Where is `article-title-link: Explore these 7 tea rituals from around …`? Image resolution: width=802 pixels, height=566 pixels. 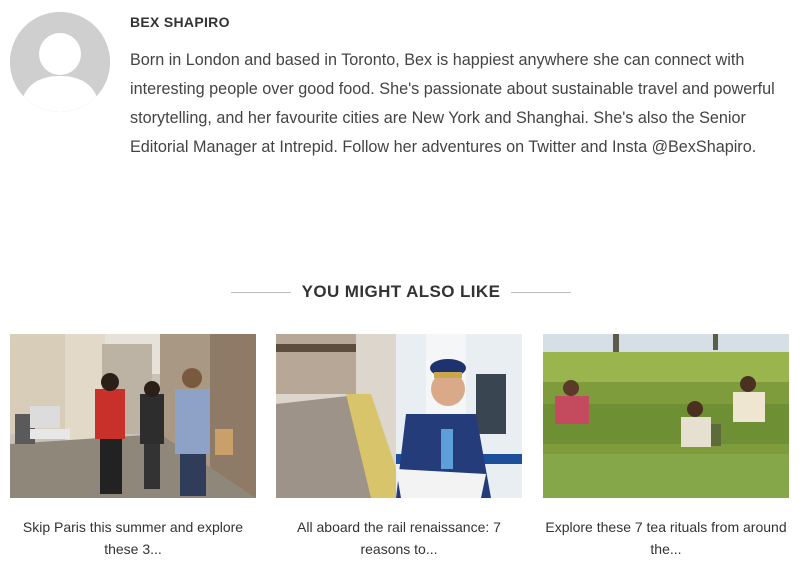 article-title-link: Explore these 7 tea rituals from around … is located at coordinates (666, 538).